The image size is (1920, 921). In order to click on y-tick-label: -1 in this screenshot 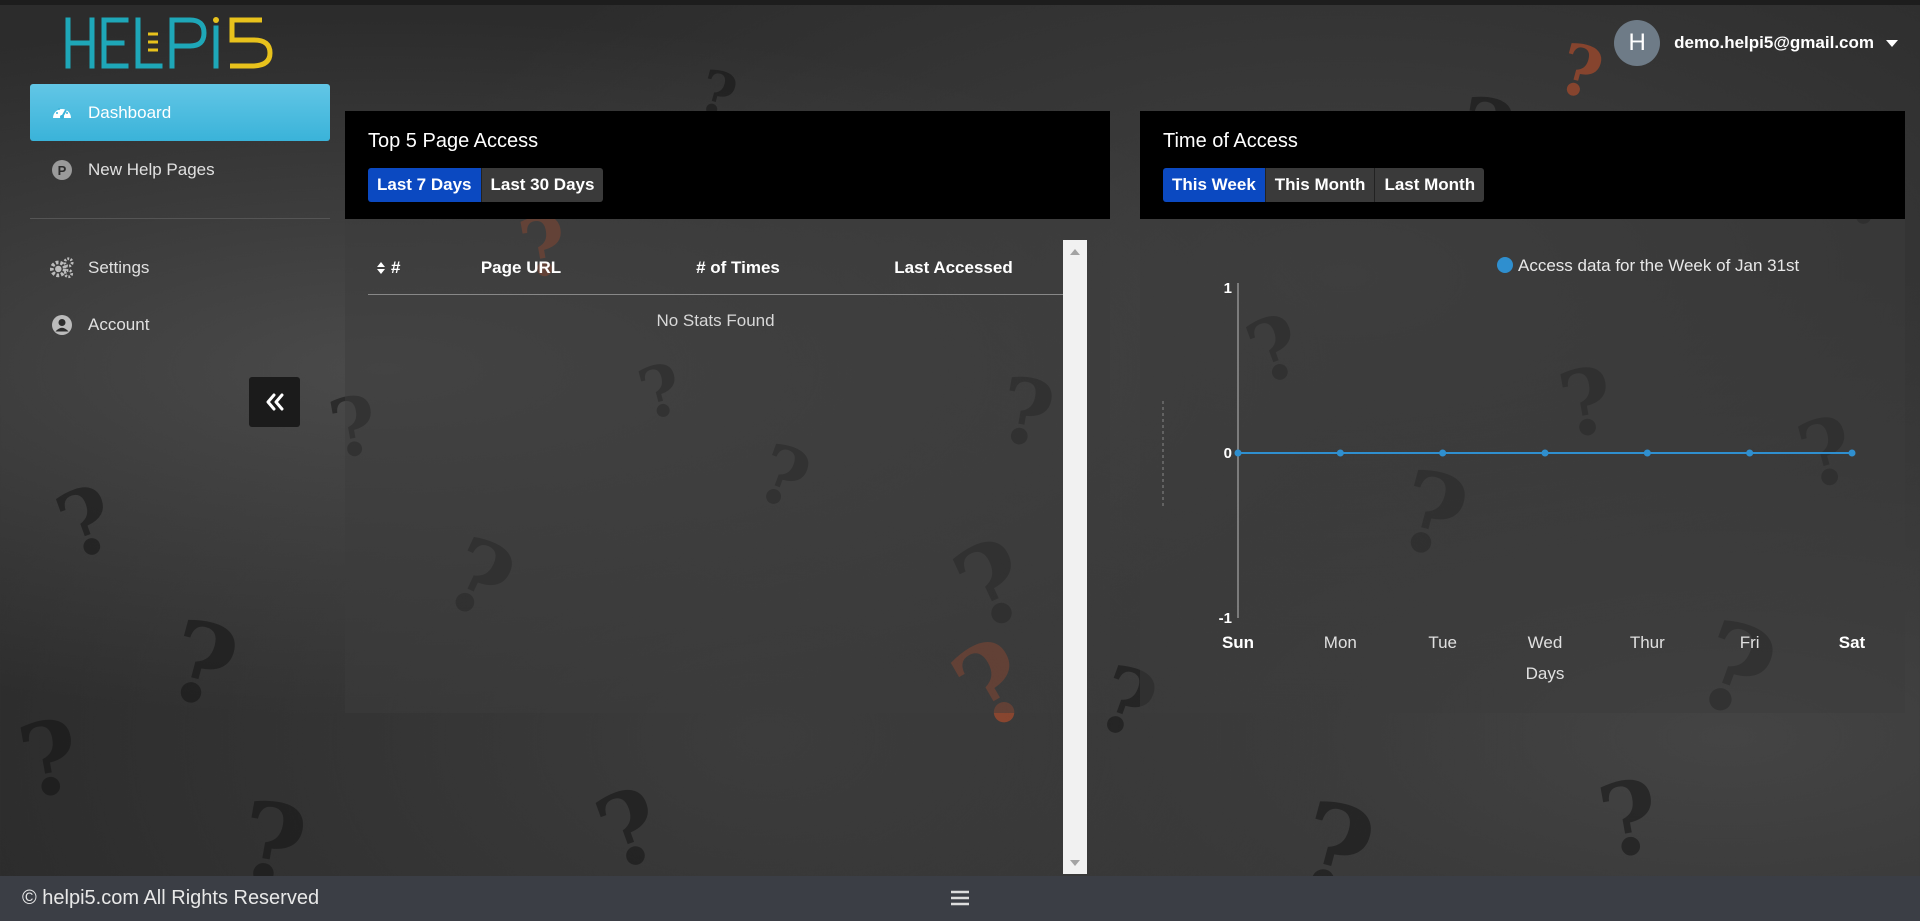, I will do `click(1225, 618)`.